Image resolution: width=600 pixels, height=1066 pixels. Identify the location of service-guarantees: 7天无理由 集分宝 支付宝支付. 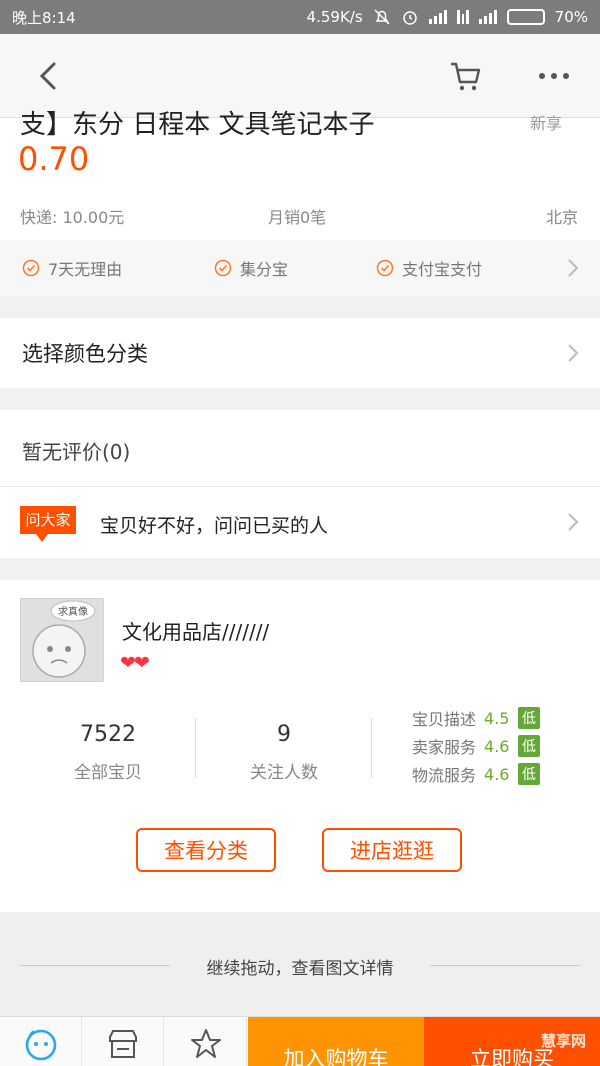
(300, 268).